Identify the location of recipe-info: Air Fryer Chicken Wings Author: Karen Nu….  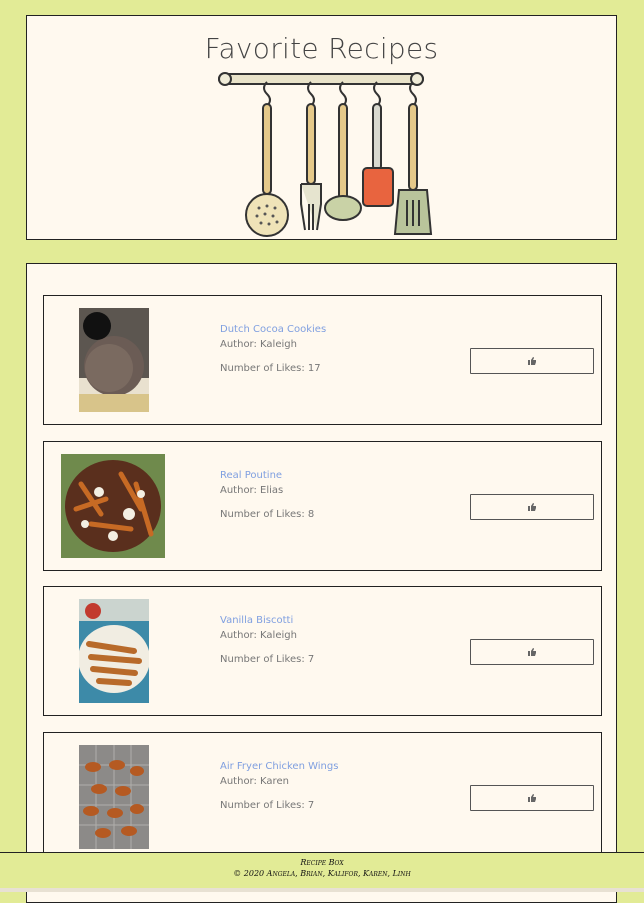
(279, 786).